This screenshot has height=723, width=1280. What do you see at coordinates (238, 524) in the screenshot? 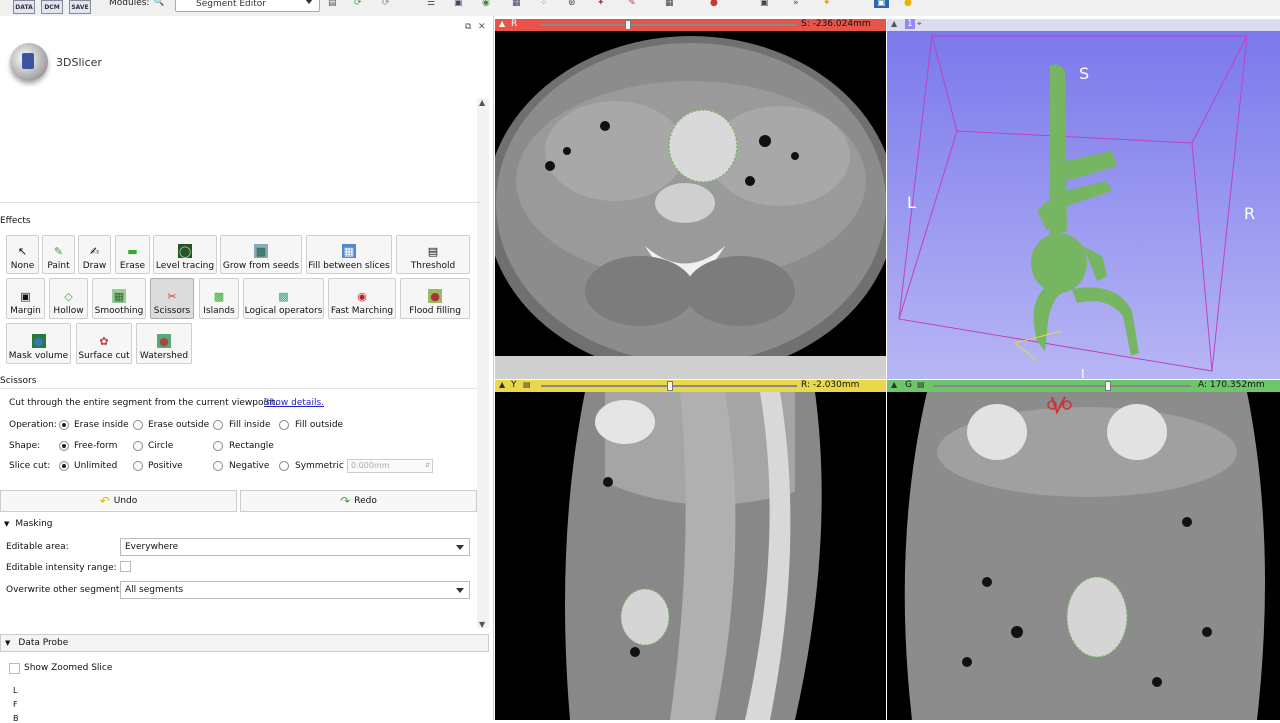
I see `masking-section-header: ▼ Masking` at bounding box center [238, 524].